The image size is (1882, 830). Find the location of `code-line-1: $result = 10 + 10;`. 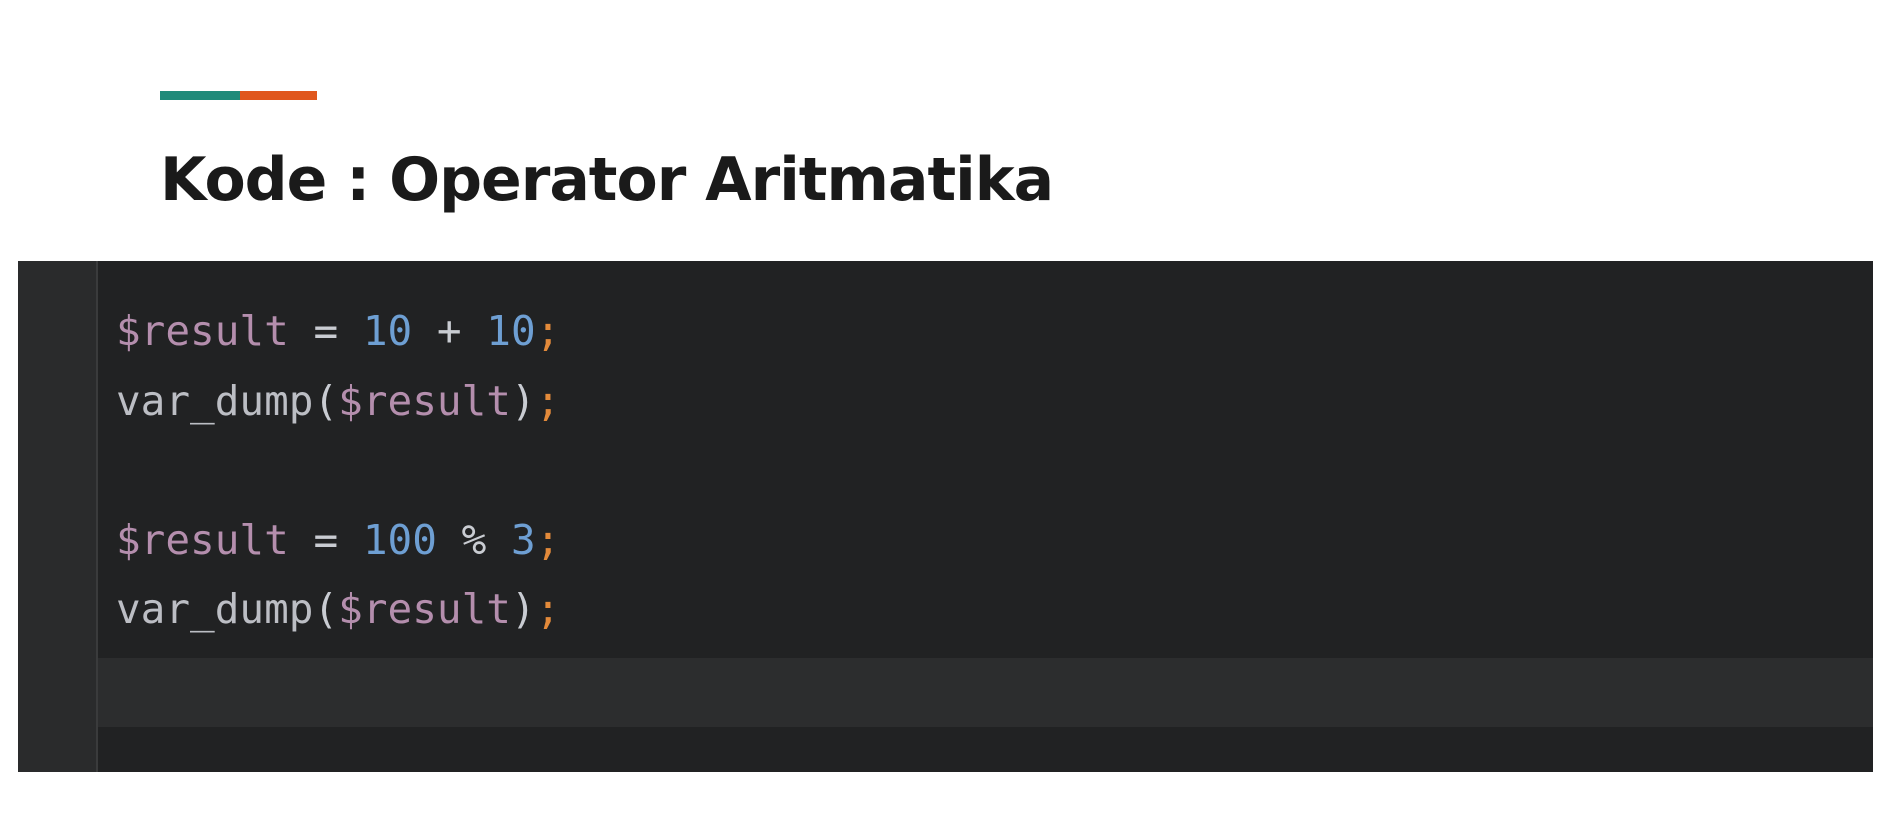

code-line-1: $result = 10 + 10; is located at coordinates (338, 332).